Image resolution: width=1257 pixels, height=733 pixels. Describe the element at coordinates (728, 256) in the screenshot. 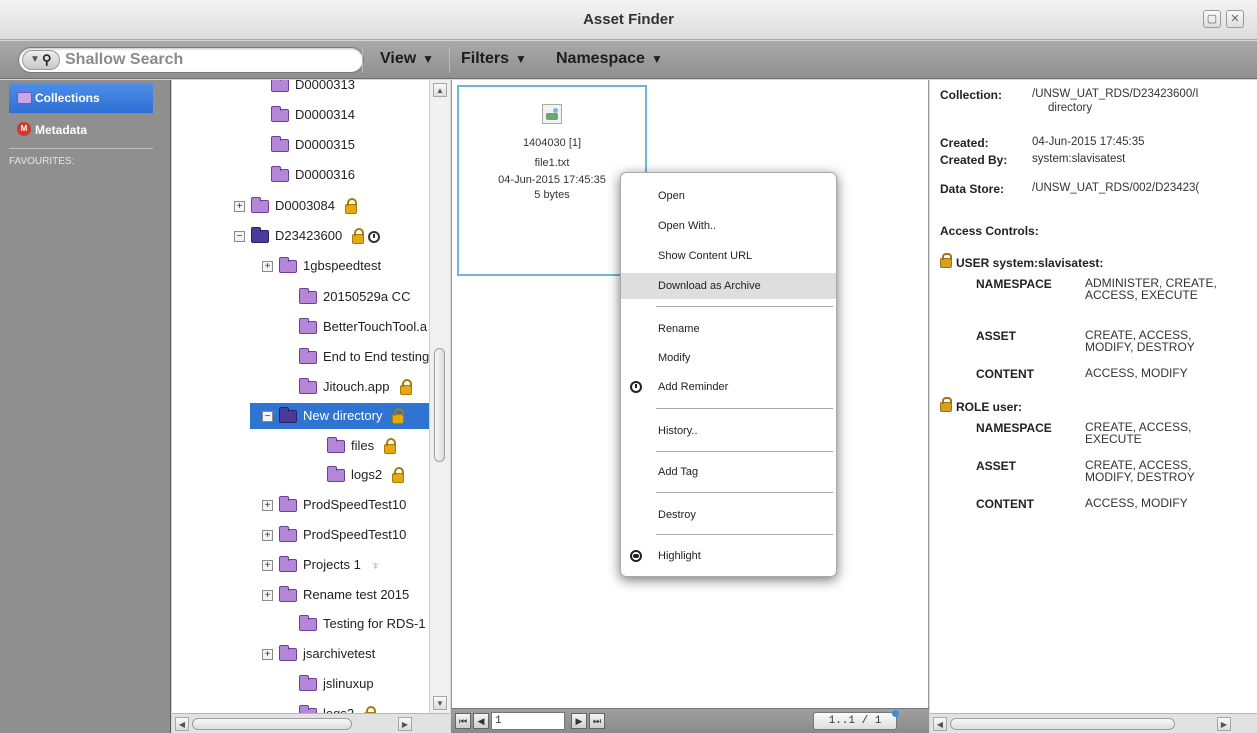

I see `menu-item-show-content-url: Show Content URL` at that location.